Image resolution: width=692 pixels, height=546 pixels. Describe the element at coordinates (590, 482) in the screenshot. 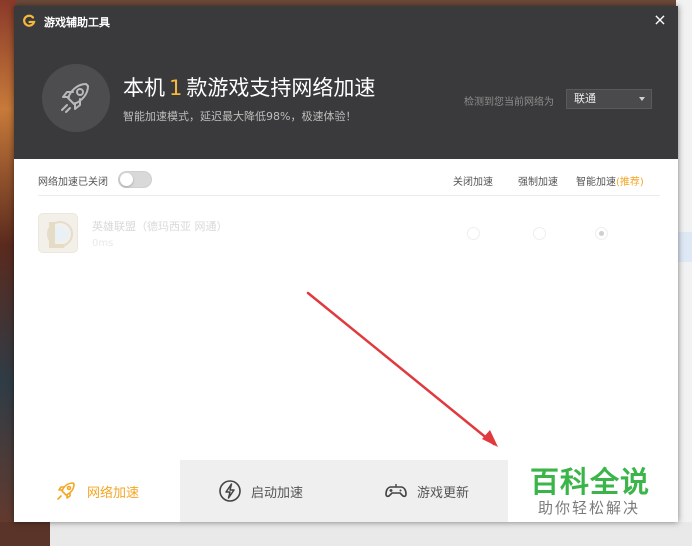

I see `watermark-title: 百科全说` at that location.